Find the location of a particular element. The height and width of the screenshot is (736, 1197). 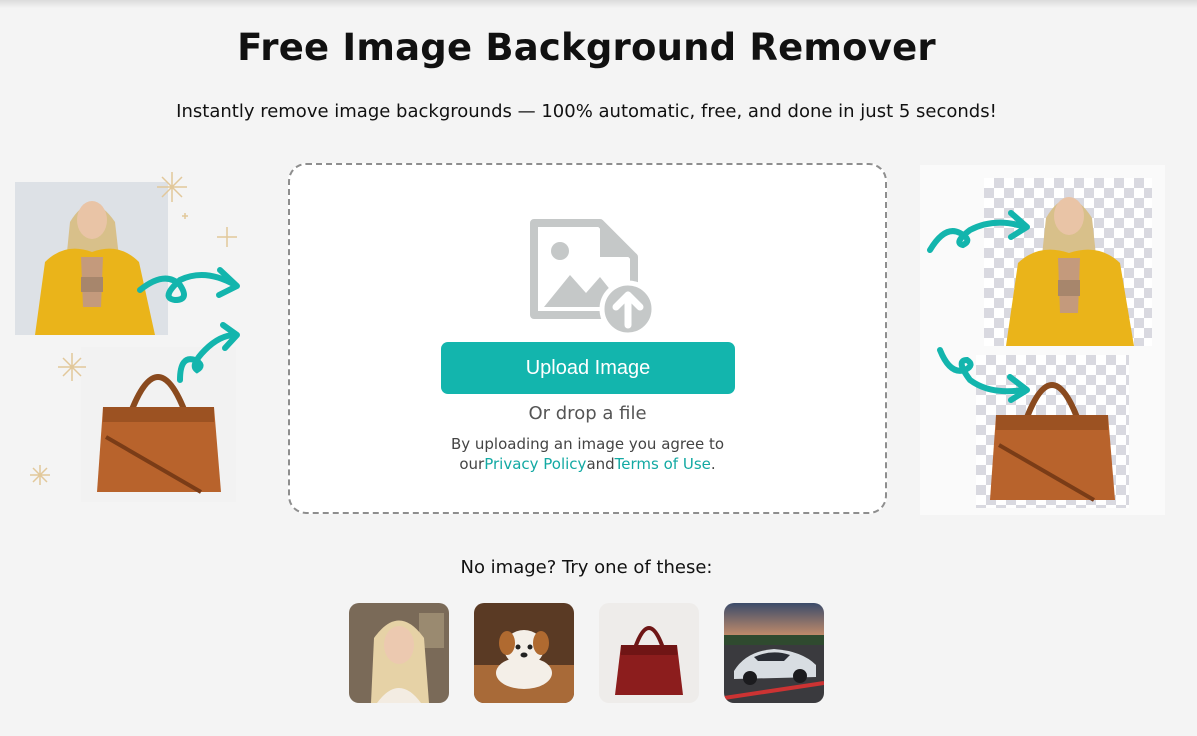

sample-red-handbag is located at coordinates (649, 653).